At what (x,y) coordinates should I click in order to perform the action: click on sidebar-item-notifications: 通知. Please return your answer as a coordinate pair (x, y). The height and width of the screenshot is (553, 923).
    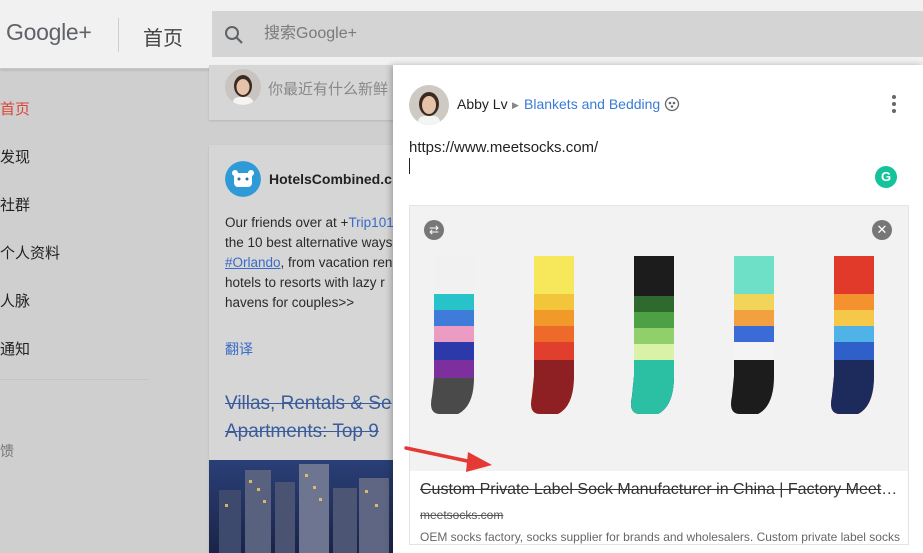
    Looking at the image, I should click on (15, 348).